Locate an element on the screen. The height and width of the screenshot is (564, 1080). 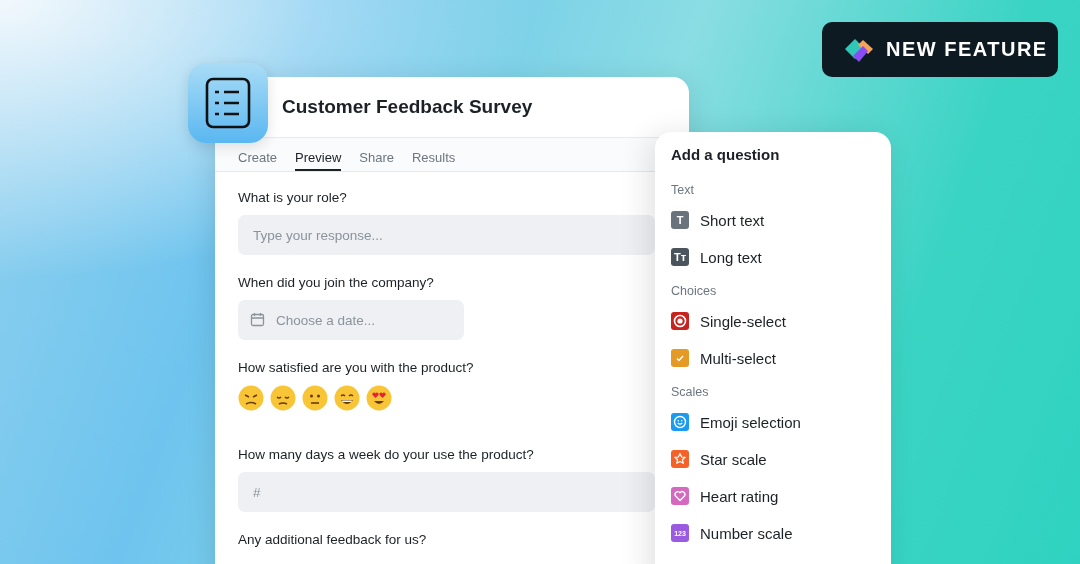
long-text-icon: Tᴛ is located at coordinates (680, 257).